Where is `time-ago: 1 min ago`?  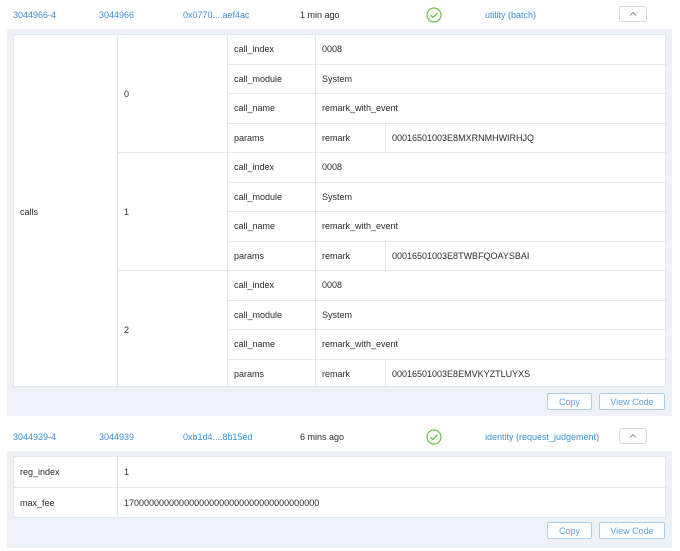
time-ago: 1 min ago is located at coordinates (320, 15).